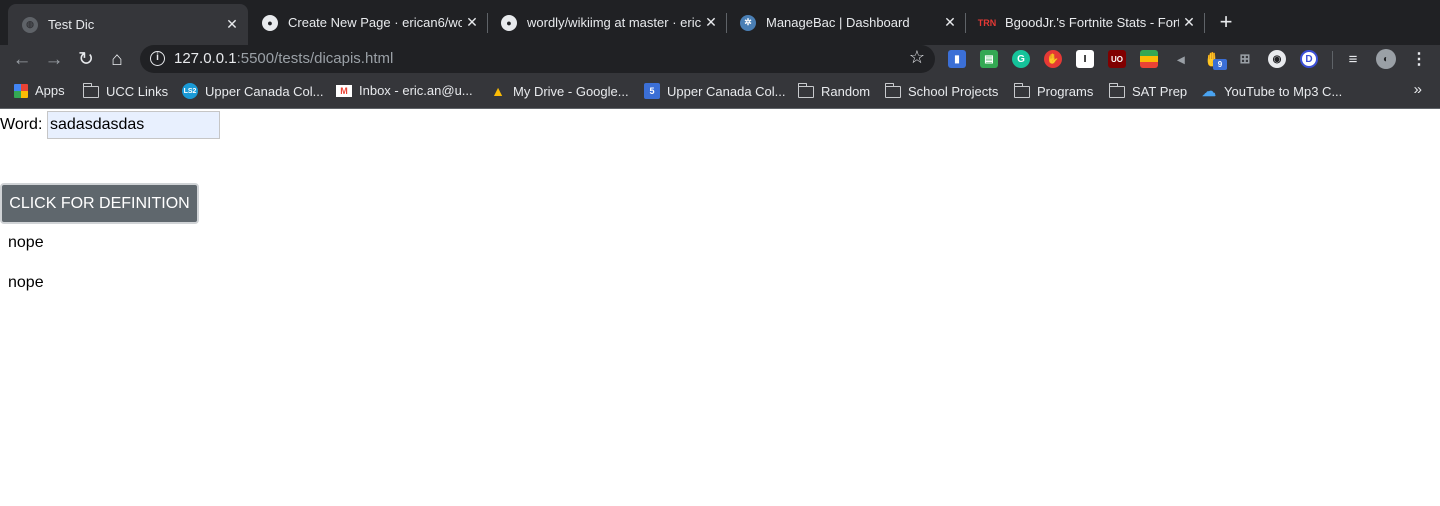 The width and height of the screenshot is (1440, 506). I want to click on circle-extension-icon: ◉, so click(1277, 59).